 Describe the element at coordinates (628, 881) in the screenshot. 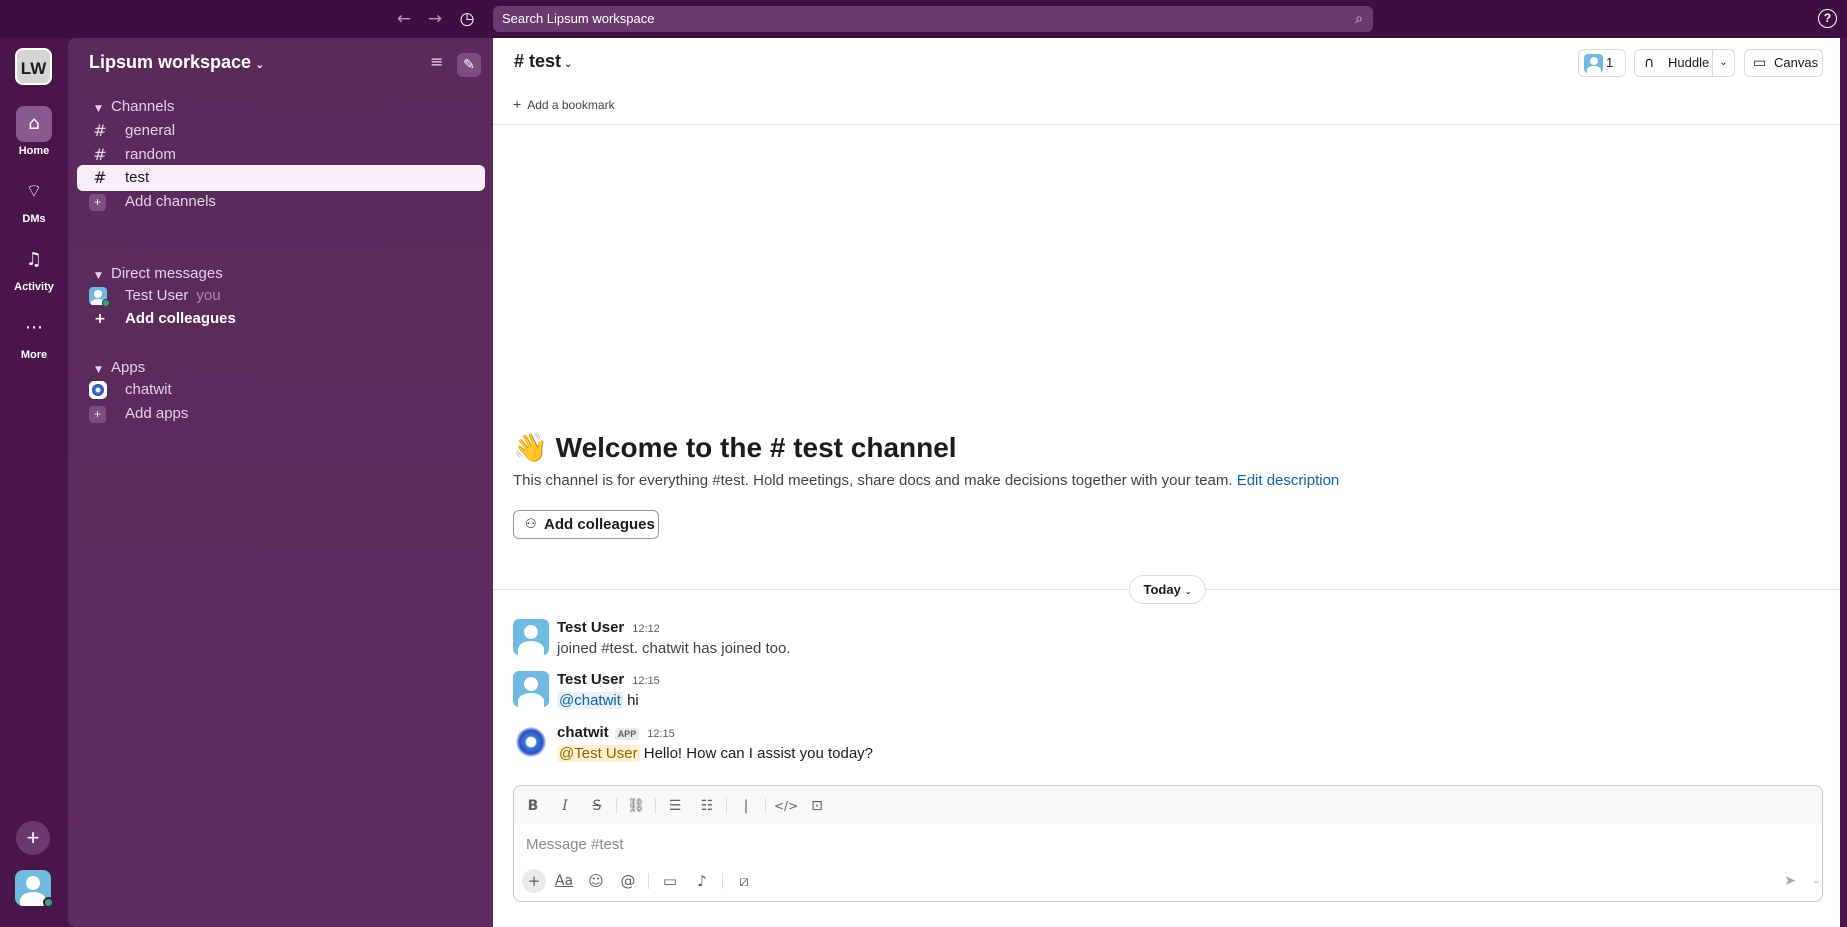

I see `mention-at-icon: @` at that location.